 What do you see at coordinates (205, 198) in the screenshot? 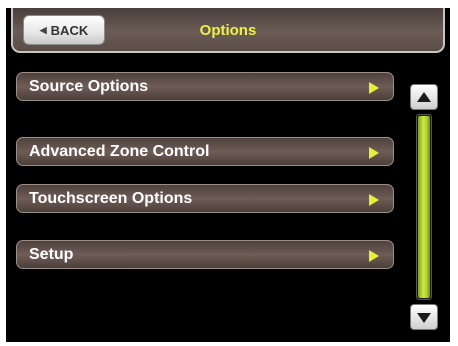
I see `menu-item-touchscreen-options: Touchscreen Options` at bounding box center [205, 198].